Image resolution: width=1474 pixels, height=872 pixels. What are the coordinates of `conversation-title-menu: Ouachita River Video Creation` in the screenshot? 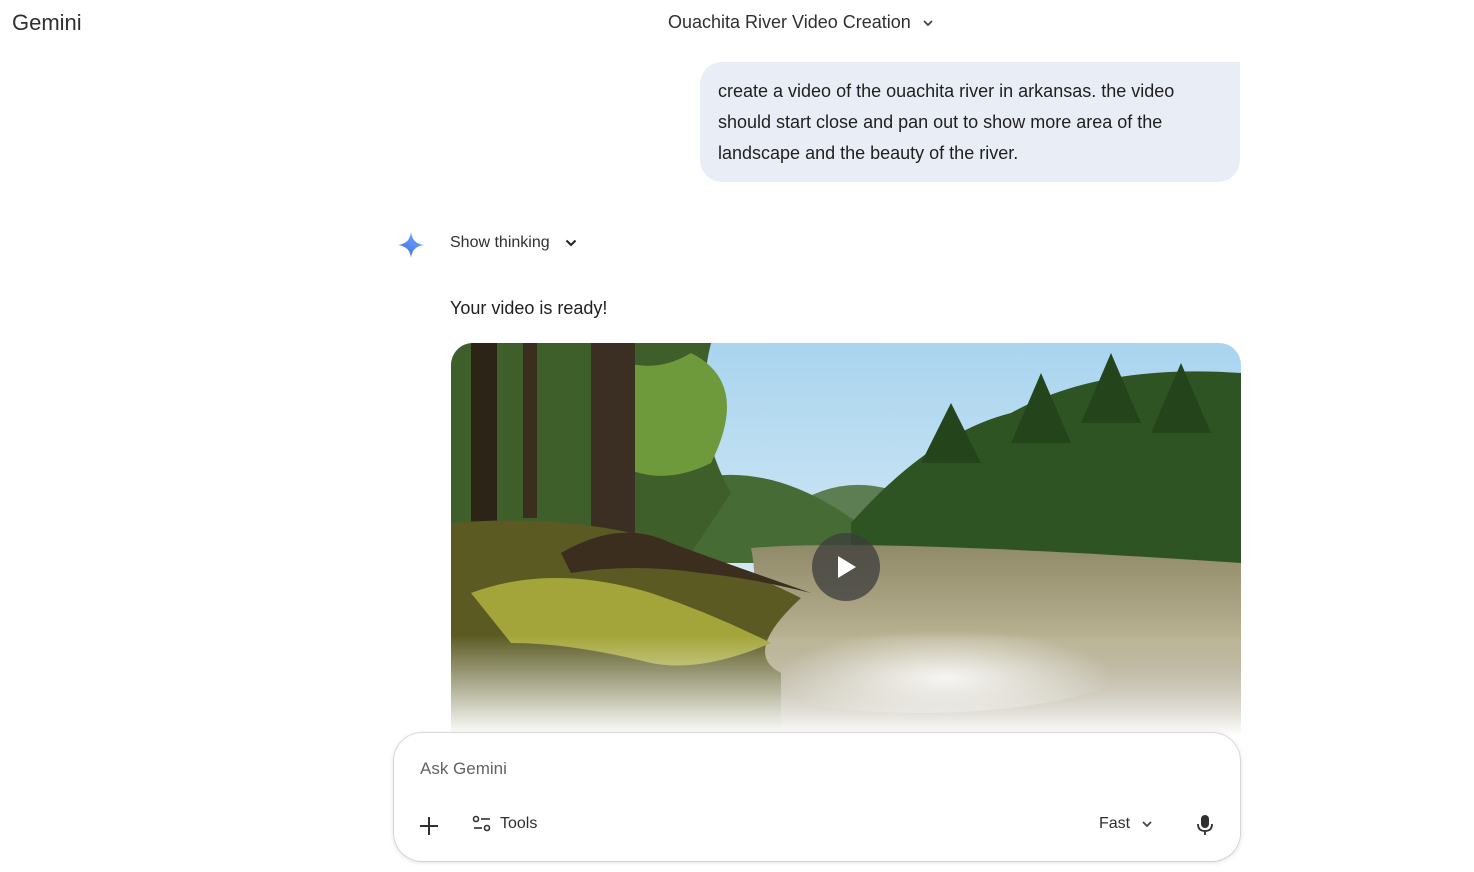 It's located at (801, 22).